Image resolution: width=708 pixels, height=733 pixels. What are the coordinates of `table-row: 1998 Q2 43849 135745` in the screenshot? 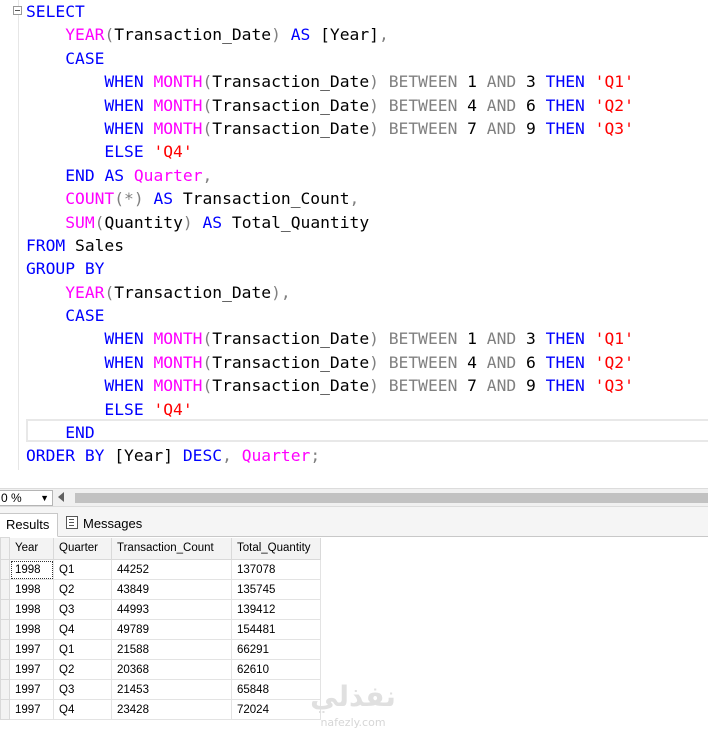 It's located at (160, 589).